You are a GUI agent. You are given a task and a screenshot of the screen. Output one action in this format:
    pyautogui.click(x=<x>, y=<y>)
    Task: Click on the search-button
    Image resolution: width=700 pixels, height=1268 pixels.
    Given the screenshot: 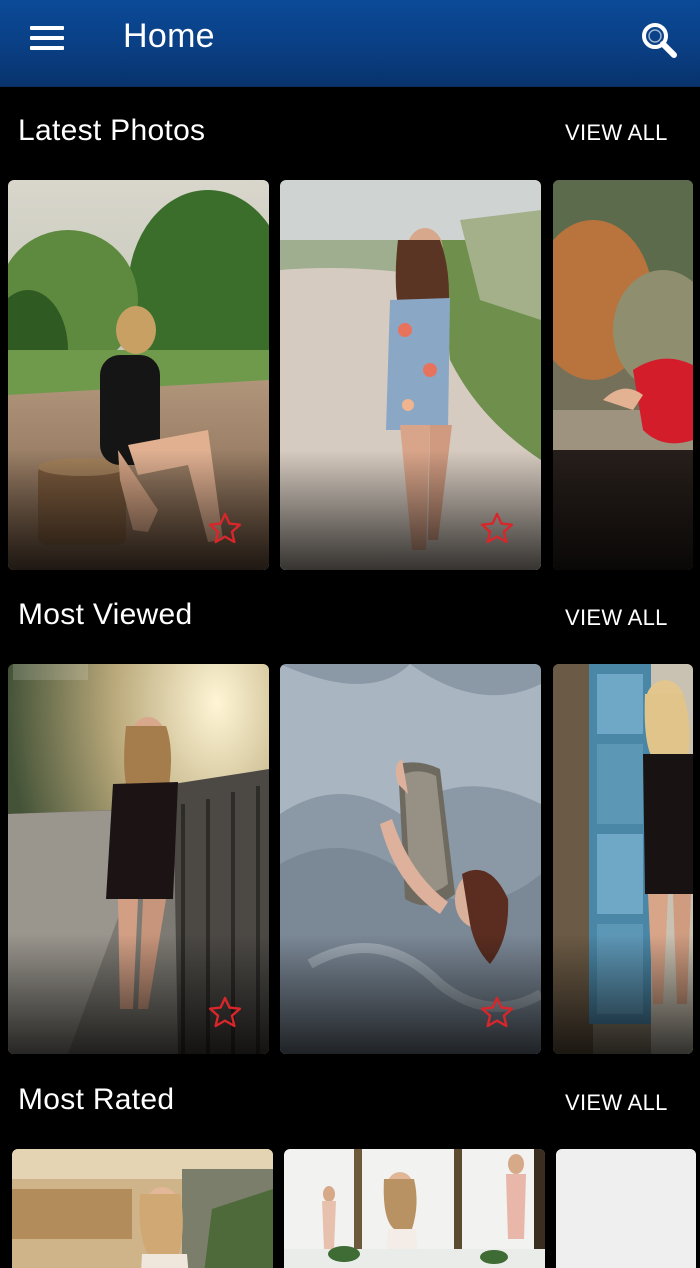 What is the action you would take?
    pyautogui.click(x=659, y=41)
    